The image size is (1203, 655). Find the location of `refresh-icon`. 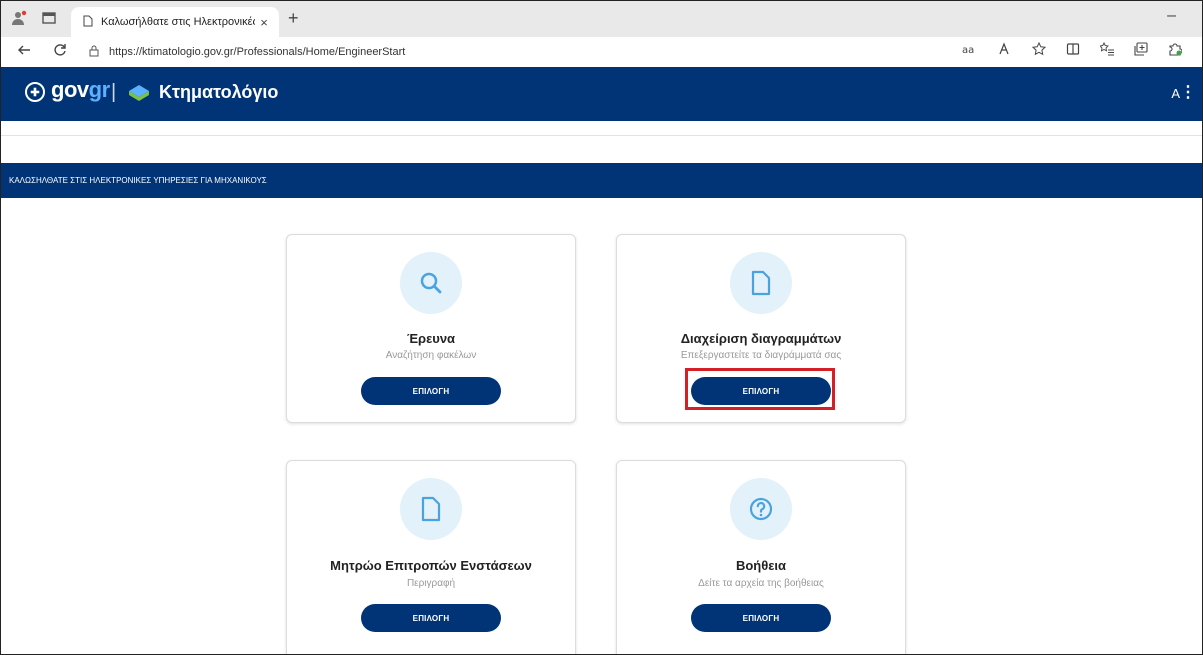

refresh-icon is located at coordinates (60, 52).